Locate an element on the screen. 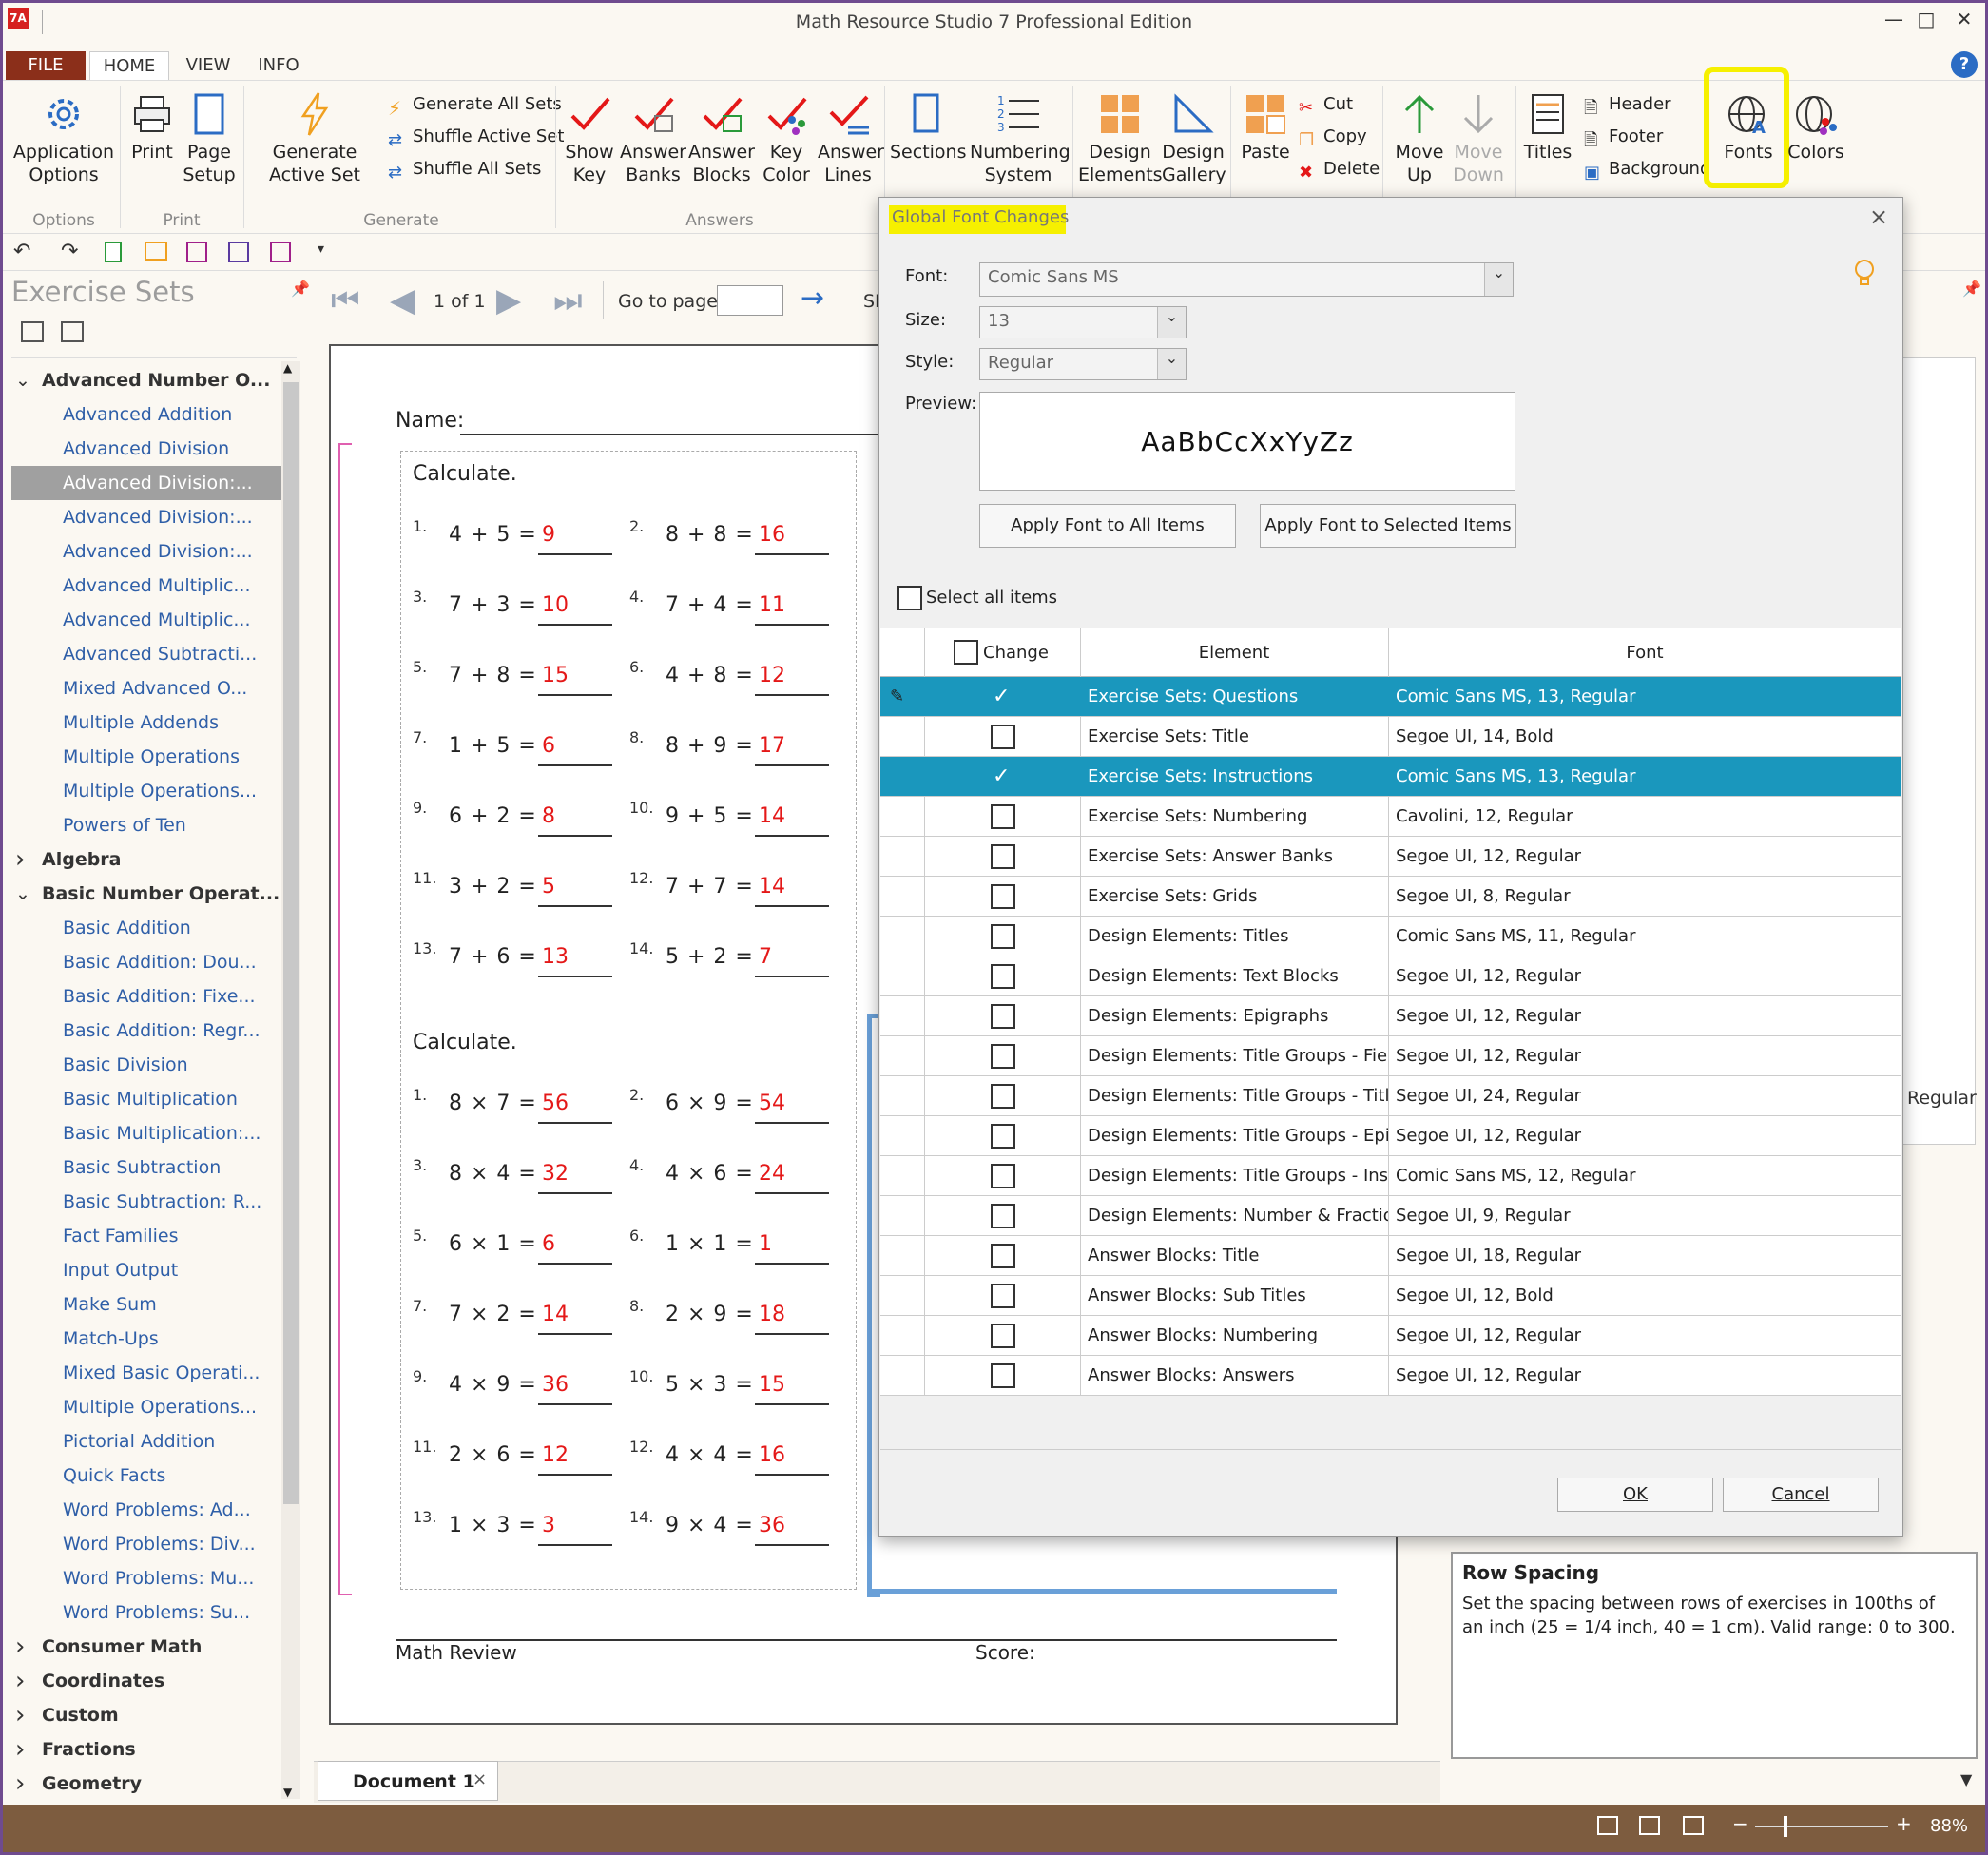 This screenshot has height=1855, width=1988. tree-item: Basic Subtraction is located at coordinates (146, 1167).